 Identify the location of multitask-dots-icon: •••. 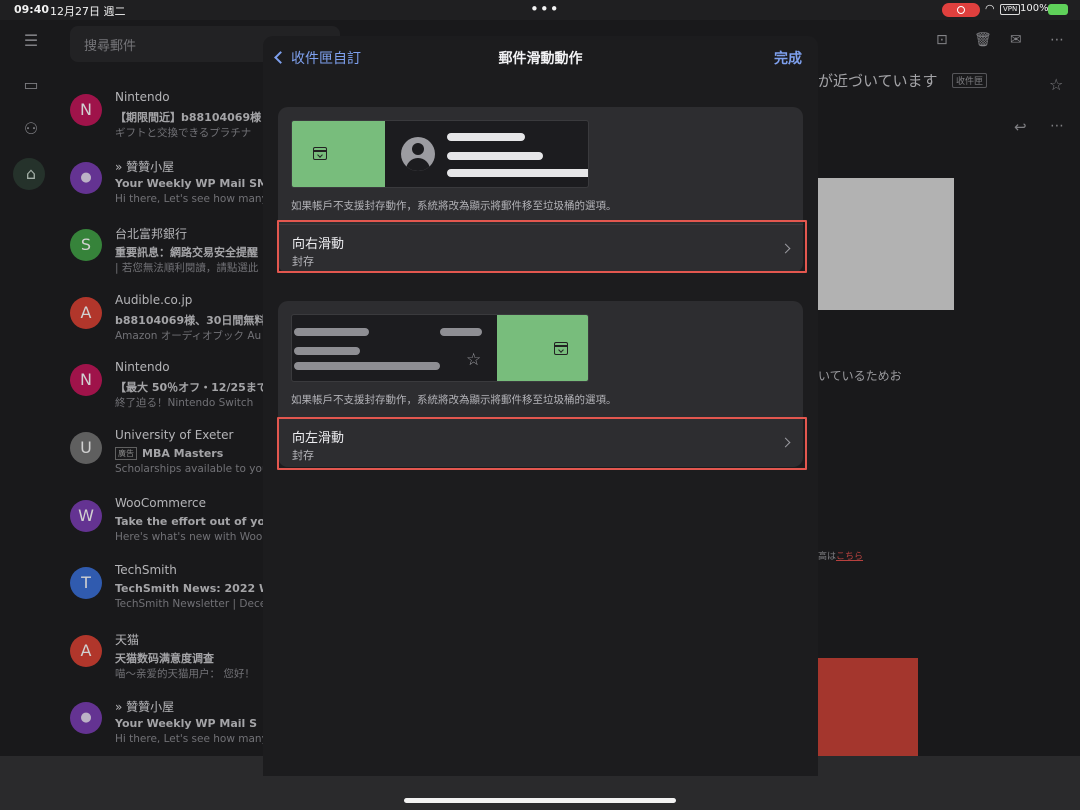
(545, 9).